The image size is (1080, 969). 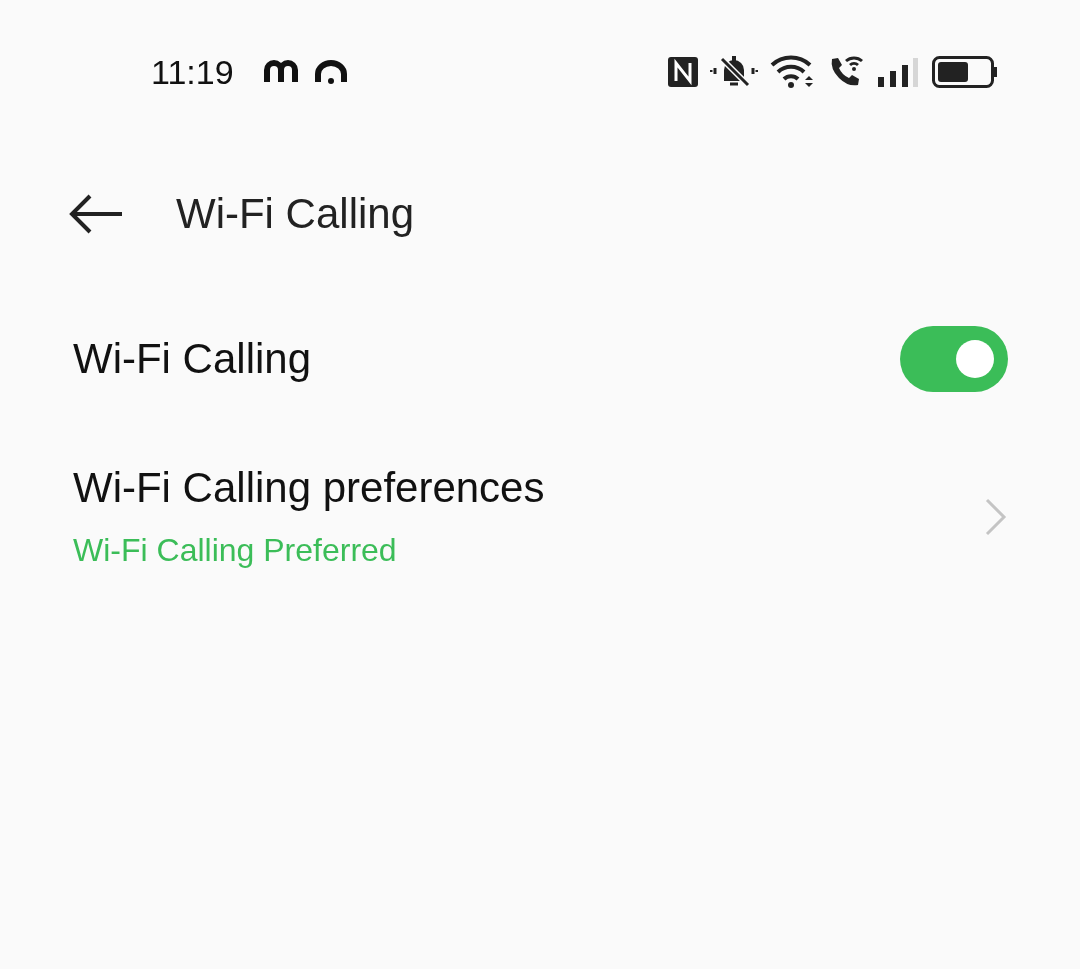 I want to click on vibrate-icon, so click(x=734, y=72).